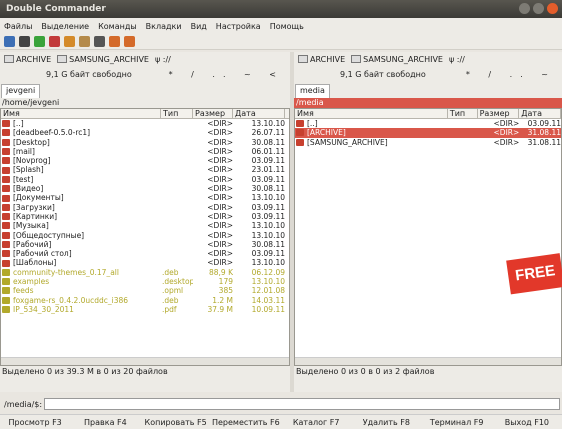 This screenshot has height=429, width=562. I want to click on left-status: Выделено 0 из 39.3 M в 0 из 20 файлов, so click(85, 371).